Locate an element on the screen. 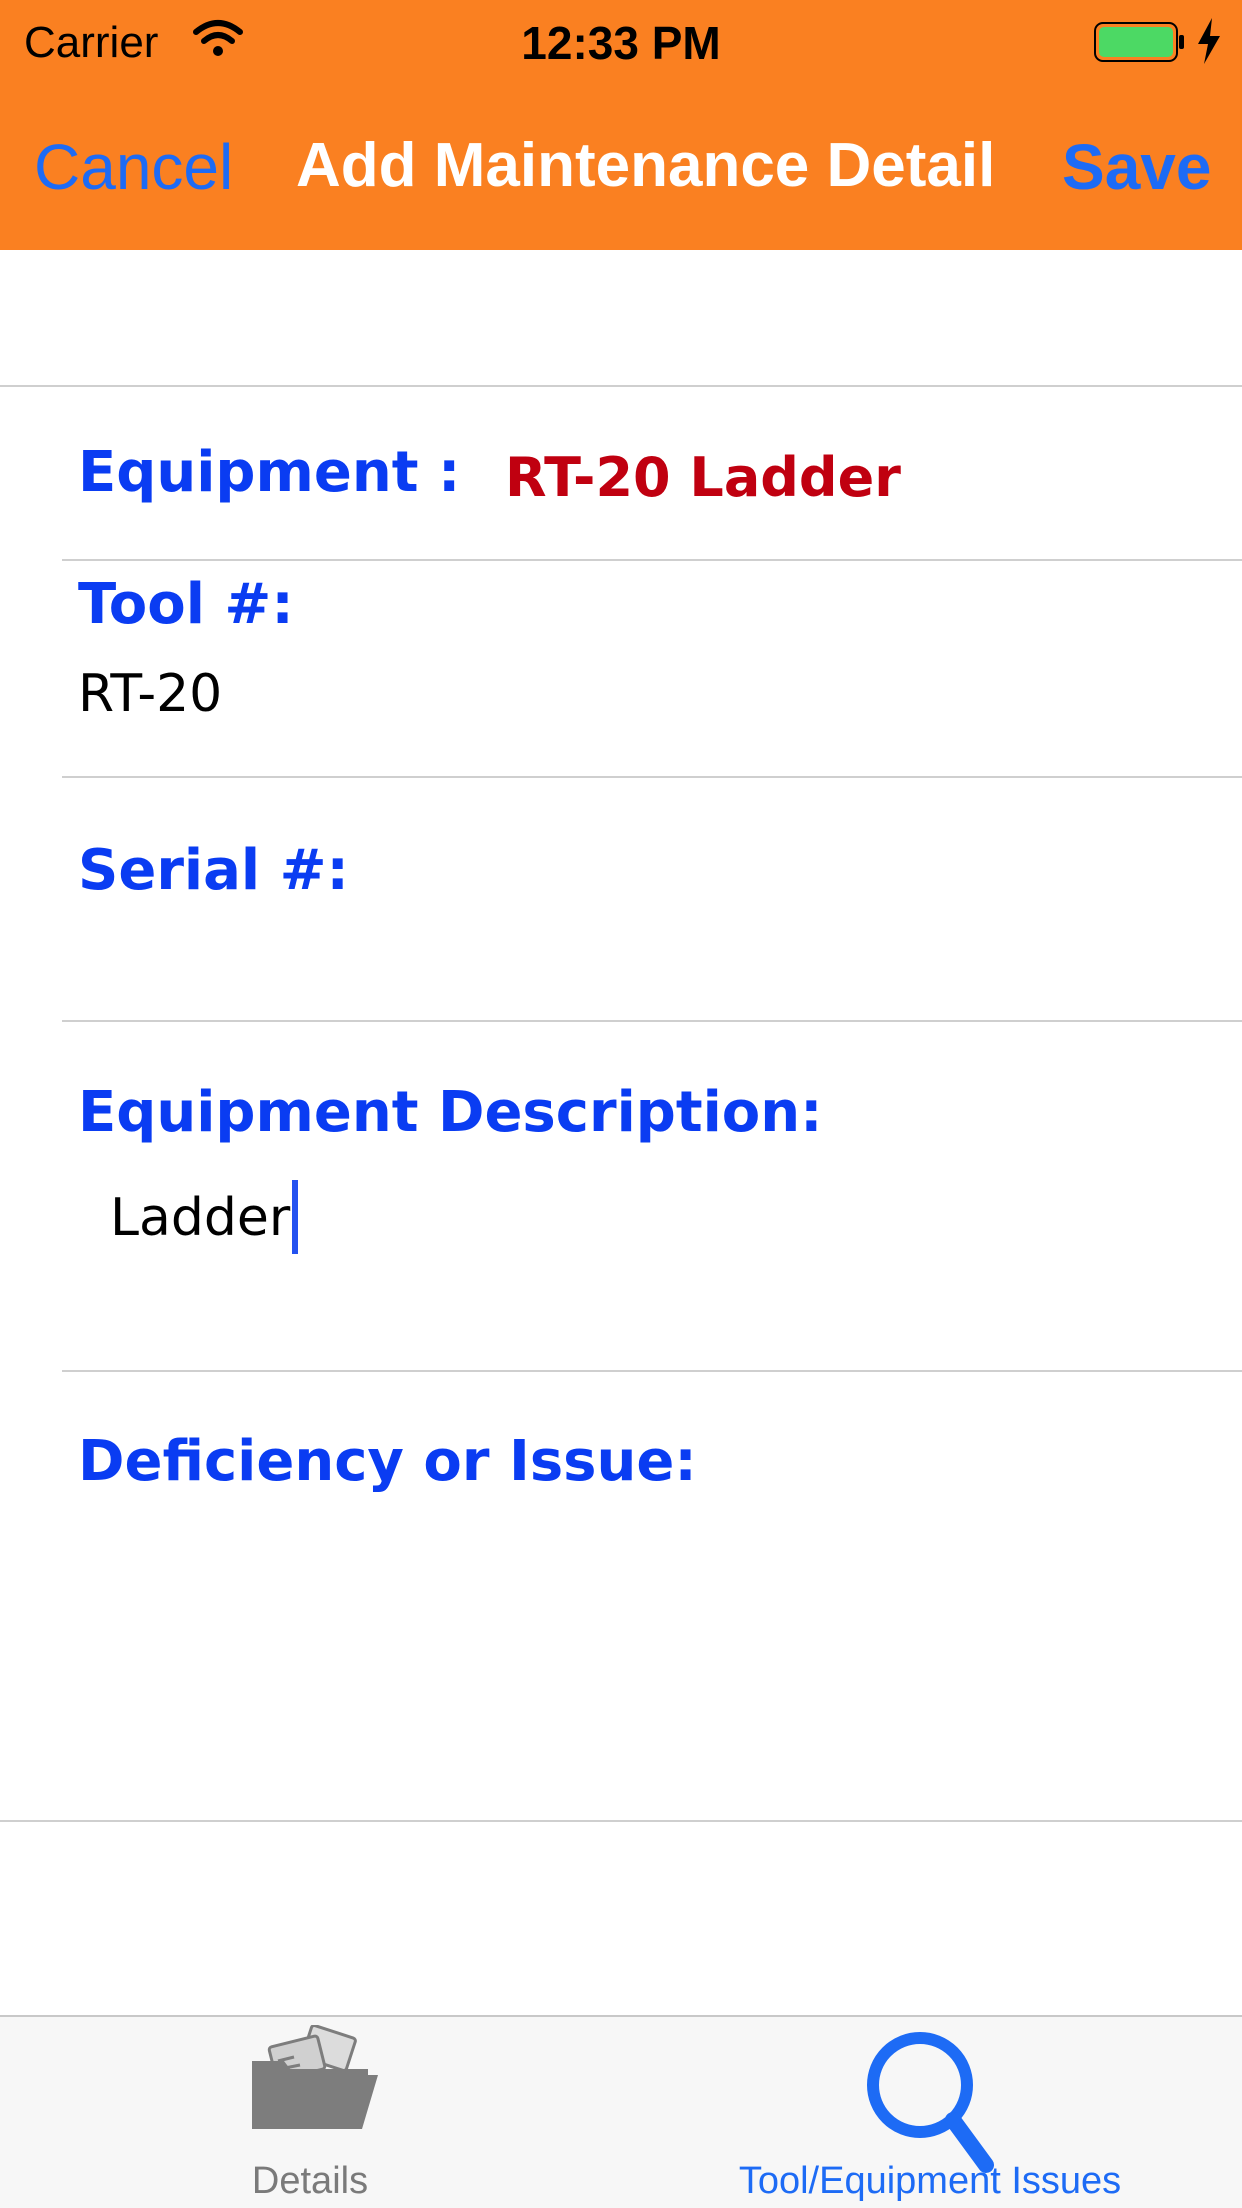  deficiency-field is located at coordinates (628, 1600).